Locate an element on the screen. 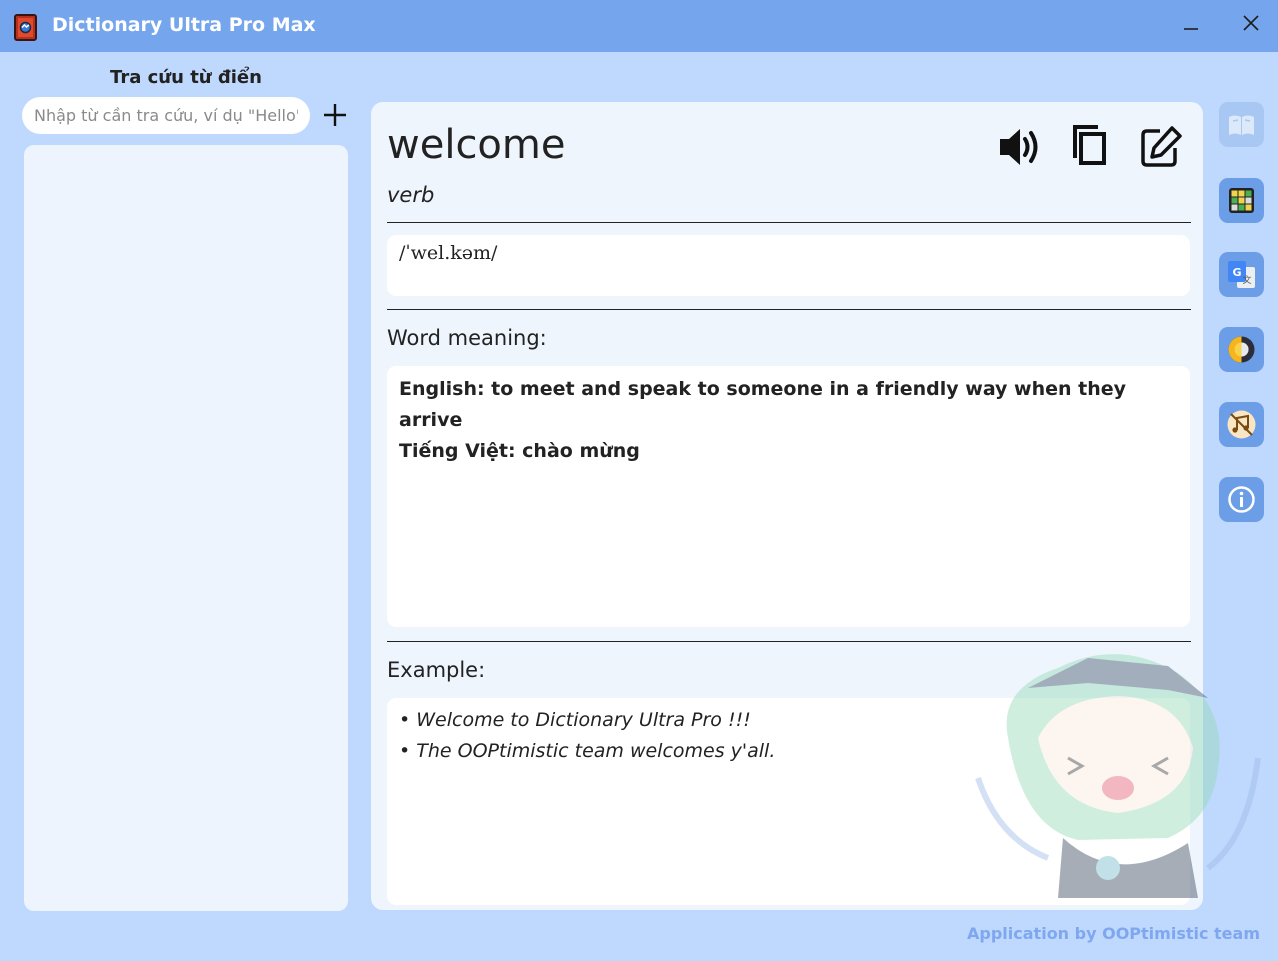 The image size is (1278, 961). info-button is located at coordinates (1241, 499).